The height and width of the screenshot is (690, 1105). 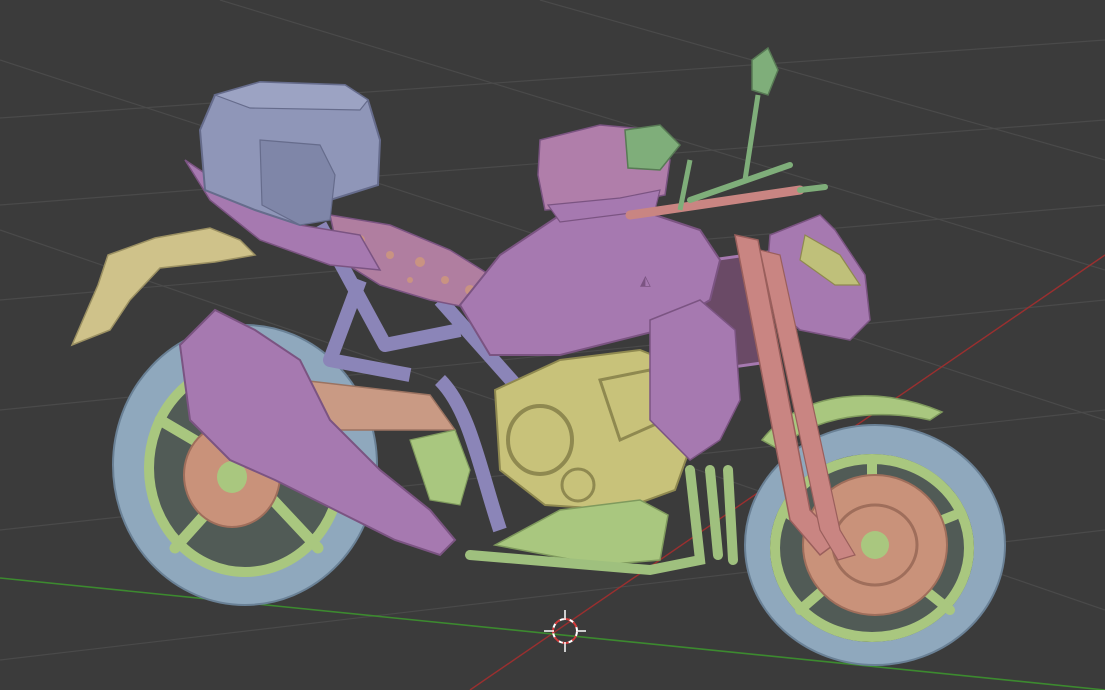 I want to click on right-mirror, so click(x=760, y=113).